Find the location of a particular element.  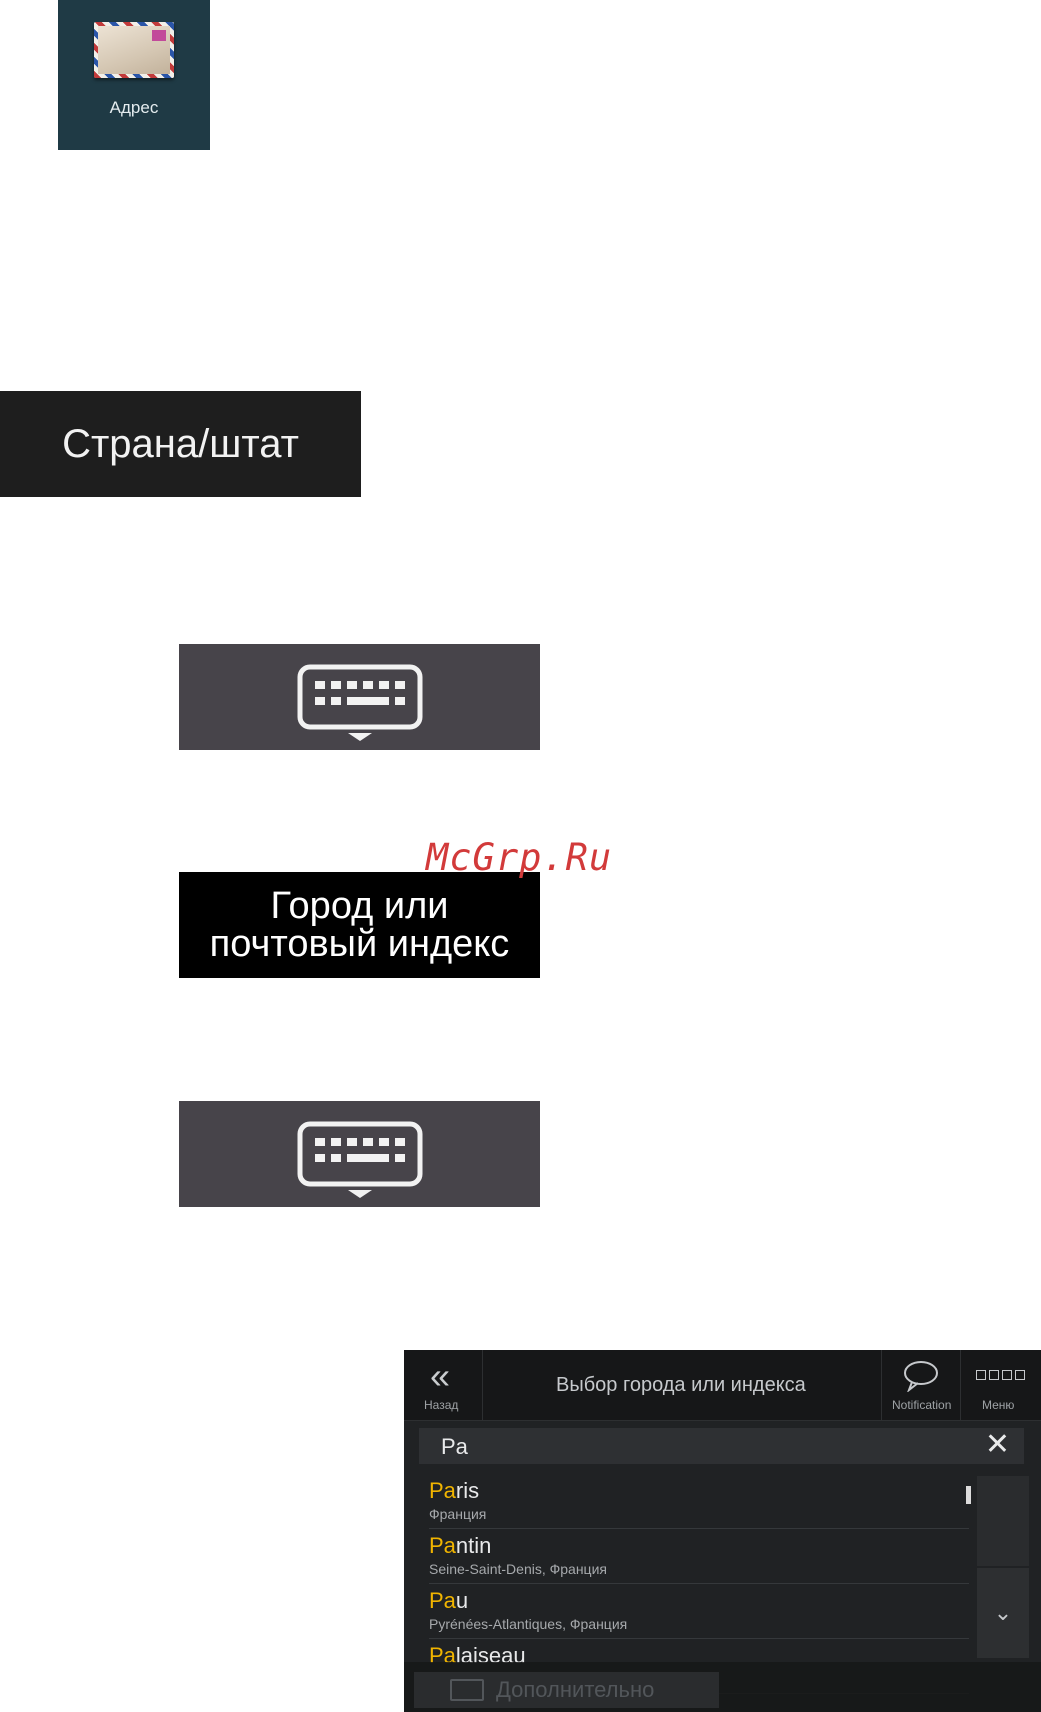

result-region: Seine-Saint-Denis, Франция is located at coordinates (518, 1569).